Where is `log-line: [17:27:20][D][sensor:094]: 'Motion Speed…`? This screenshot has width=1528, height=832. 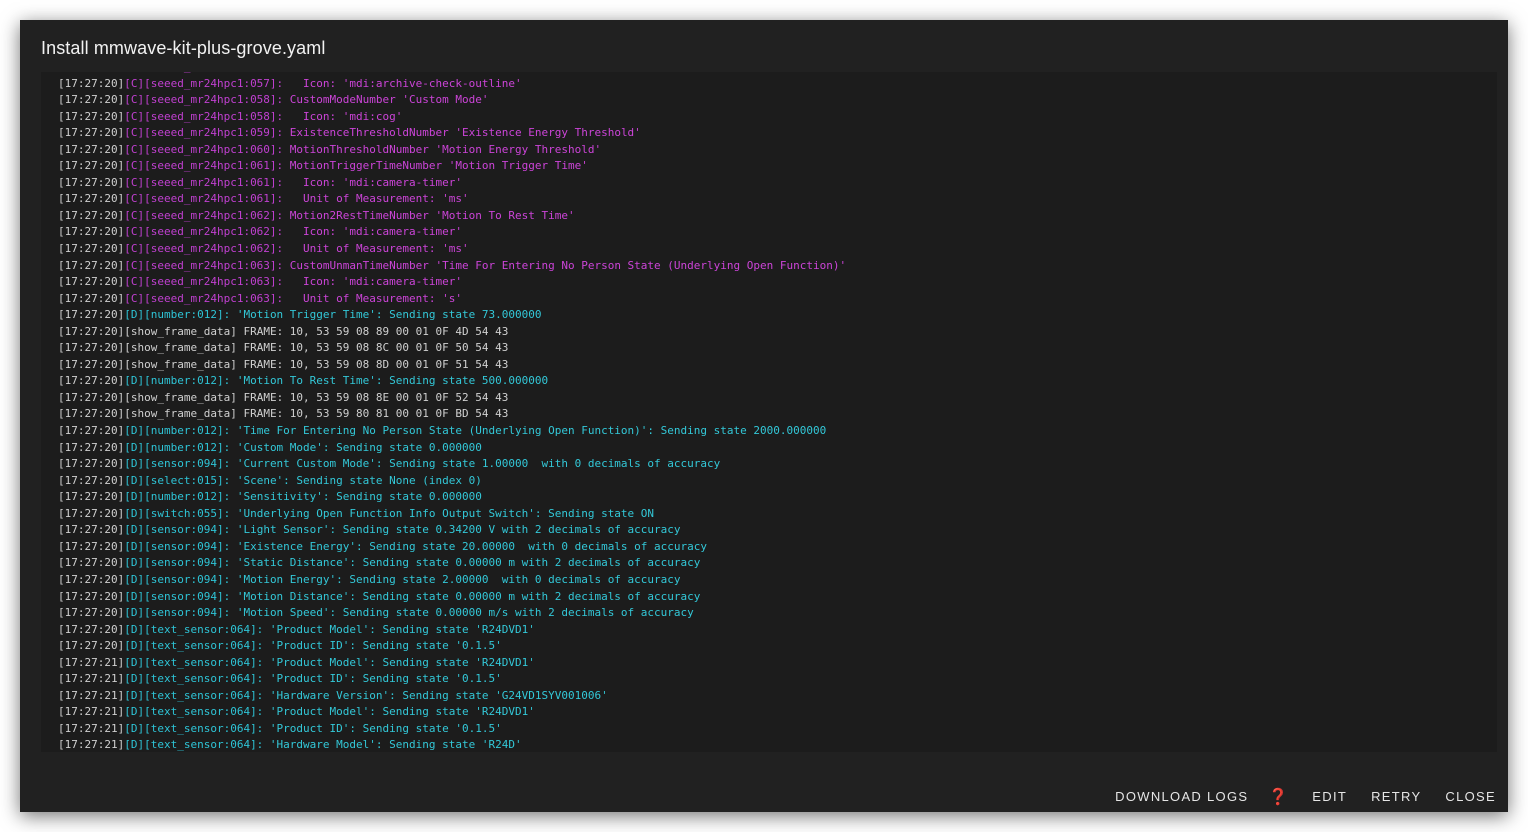 log-line: [17:27:20][D][sensor:094]: 'Motion Speed… is located at coordinates (452, 613).